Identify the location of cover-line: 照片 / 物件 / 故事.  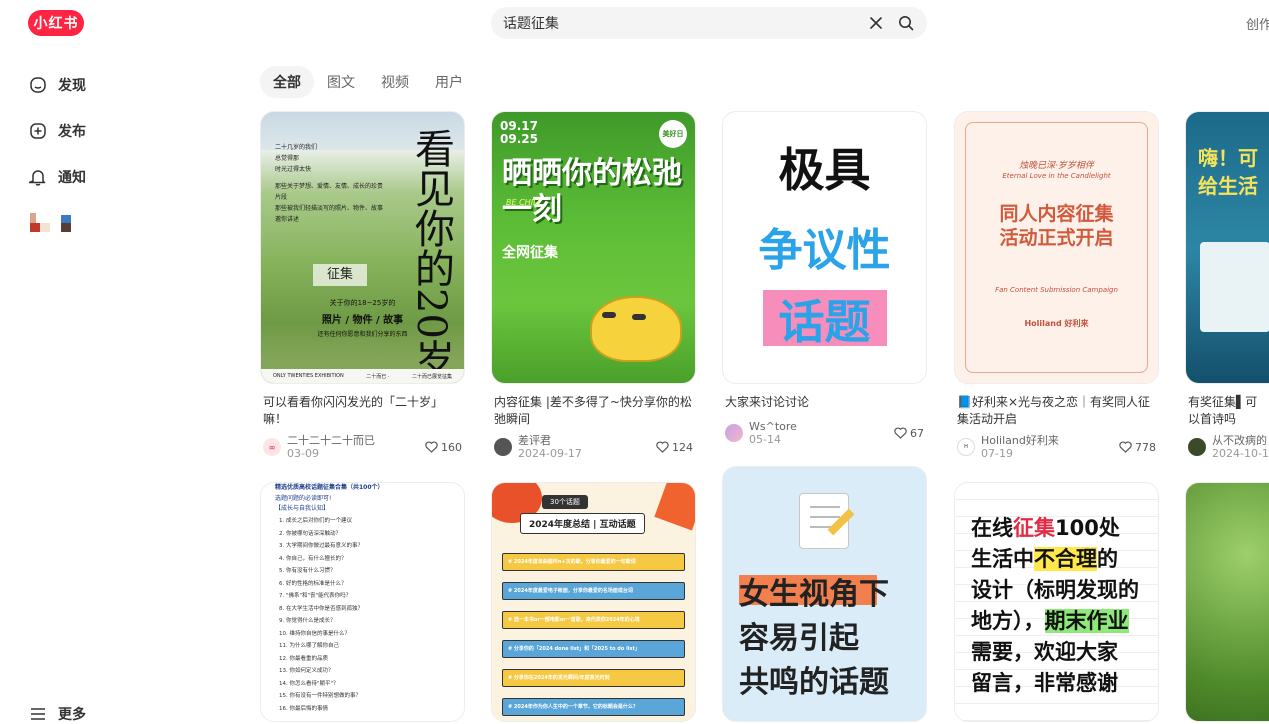
(362, 320).